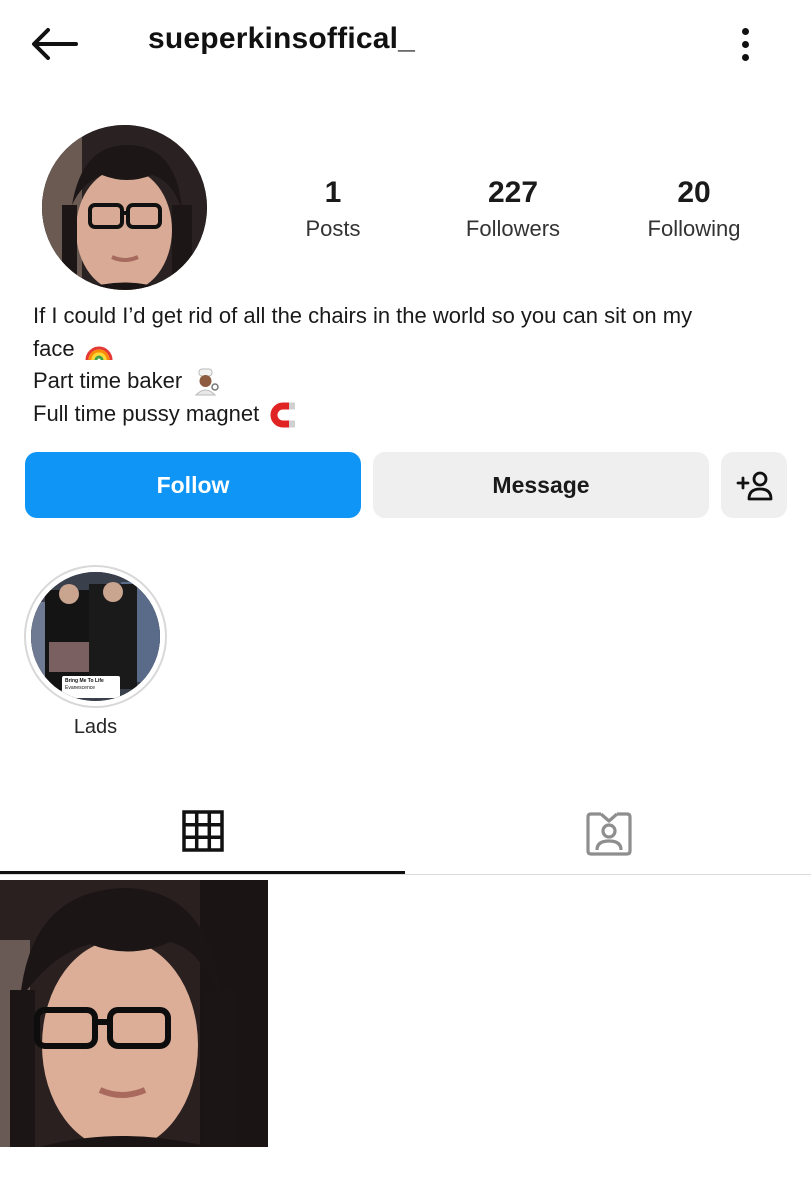  Describe the element at coordinates (282, 38) in the screenshot. I see `profile-username: sueperkinsoffical_` at that location.